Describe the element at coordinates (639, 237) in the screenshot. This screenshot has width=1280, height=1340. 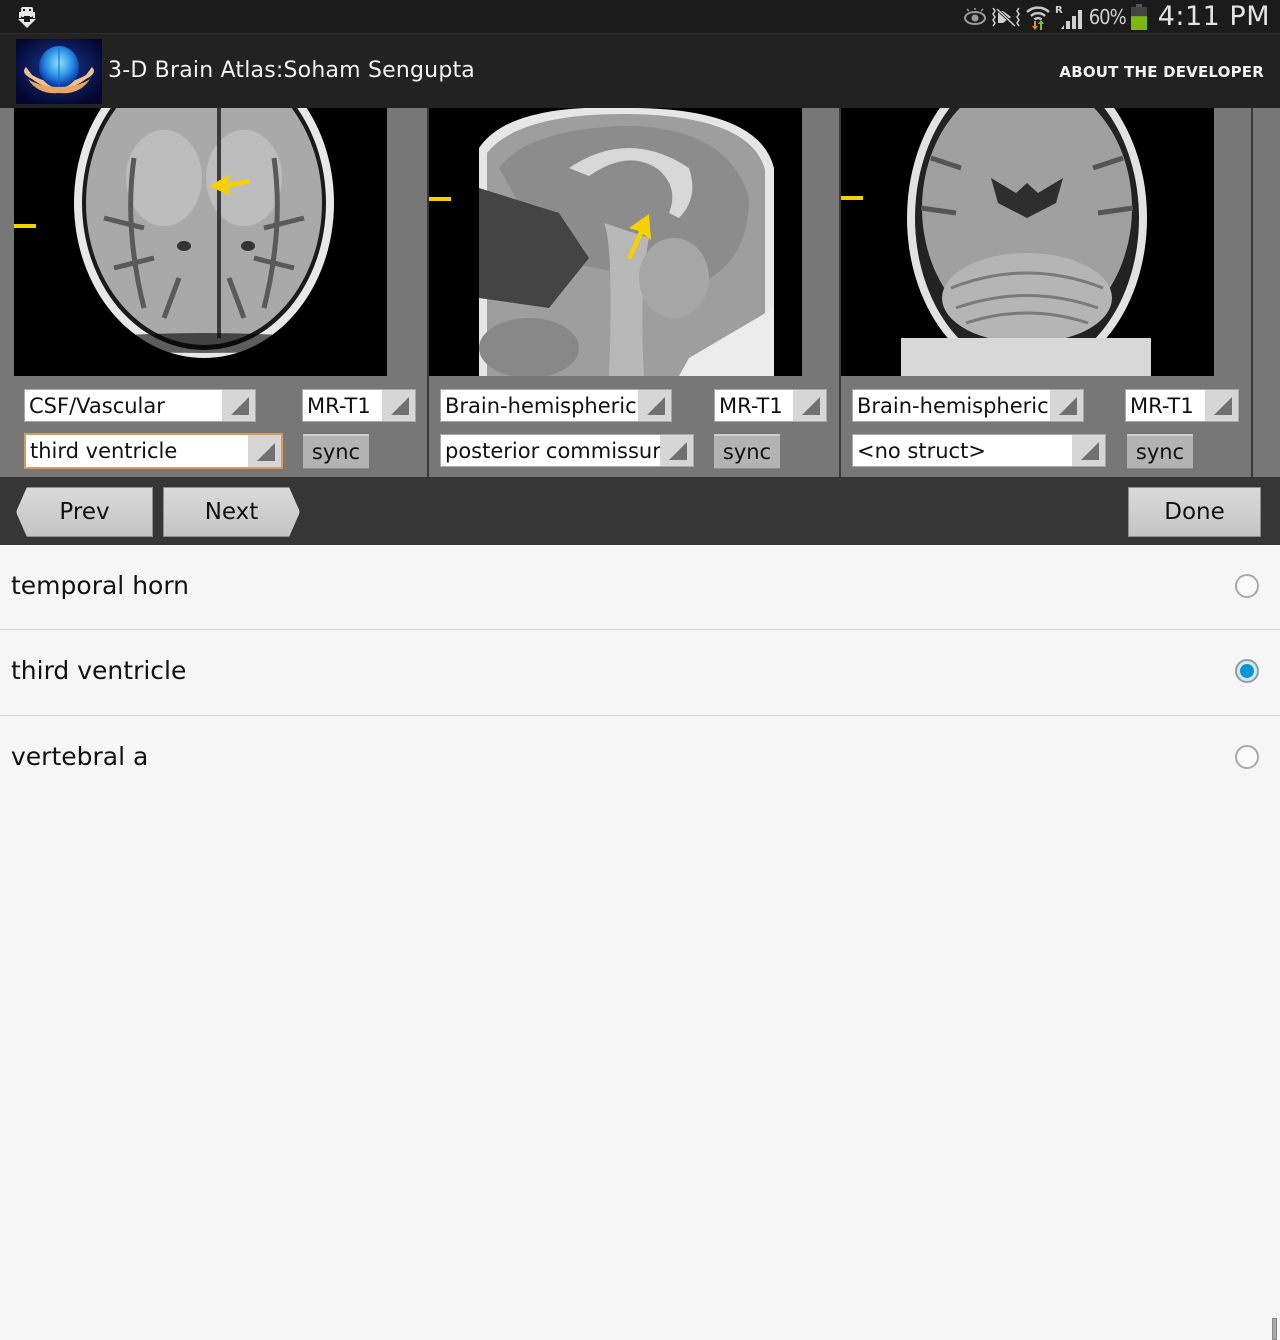
I see `sagittal-pointer-arrow-icon` at that location.